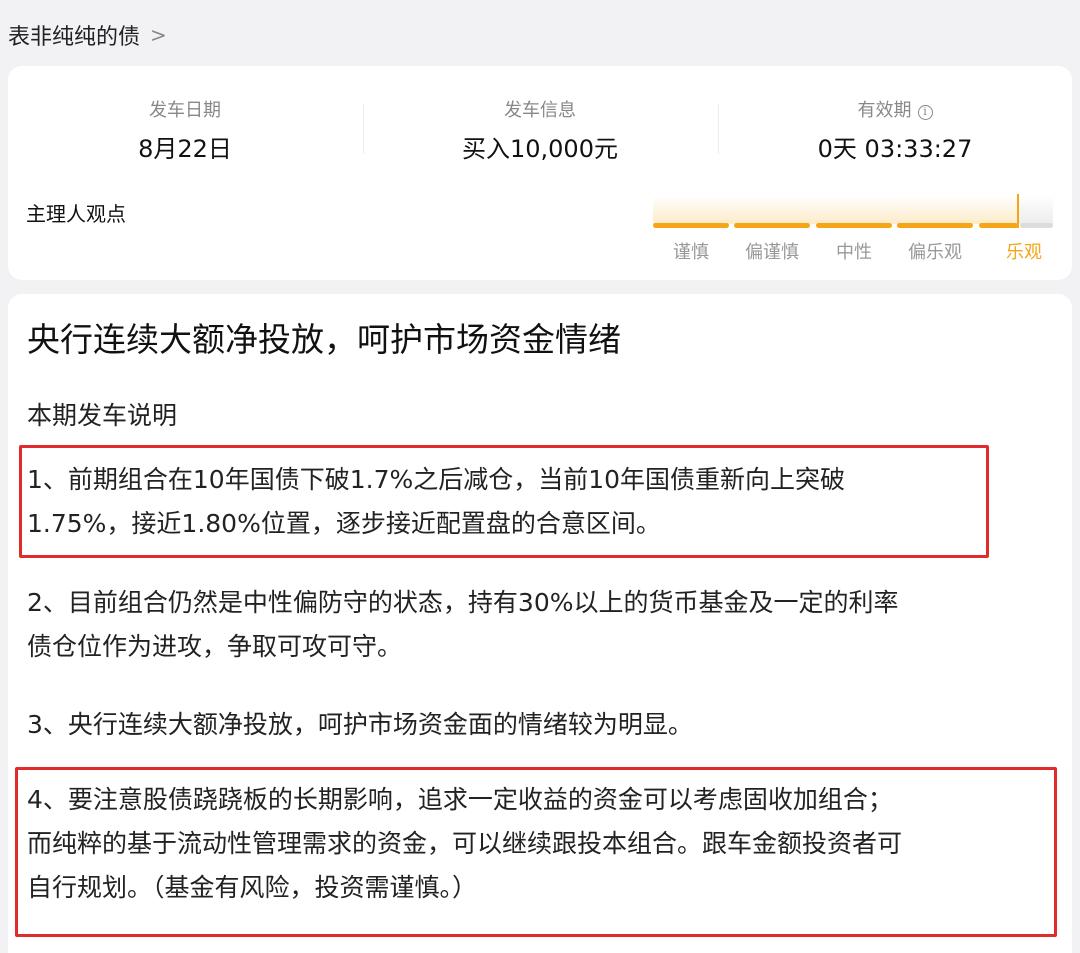 Image resolution: width=1080 pixels, height=953 pixels. I want to click on scale-segment-rest, so click(1036, 225).